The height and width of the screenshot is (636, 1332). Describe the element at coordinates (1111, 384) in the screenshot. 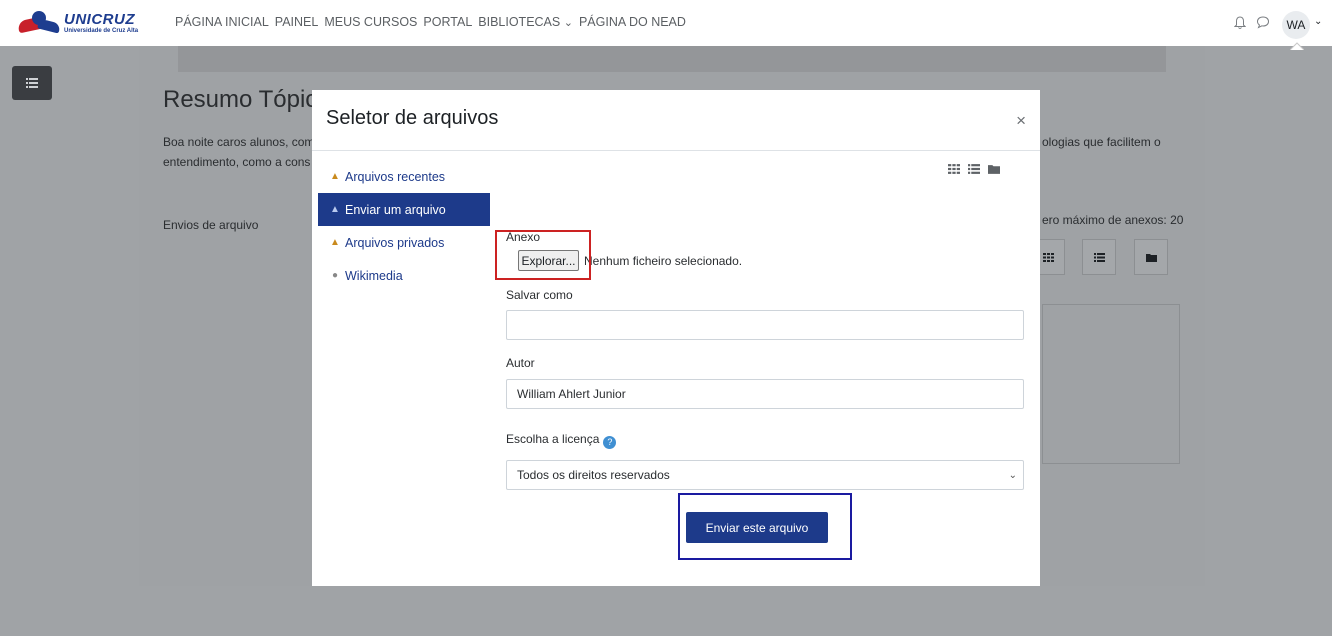

I see `file-drop-area` at that location.